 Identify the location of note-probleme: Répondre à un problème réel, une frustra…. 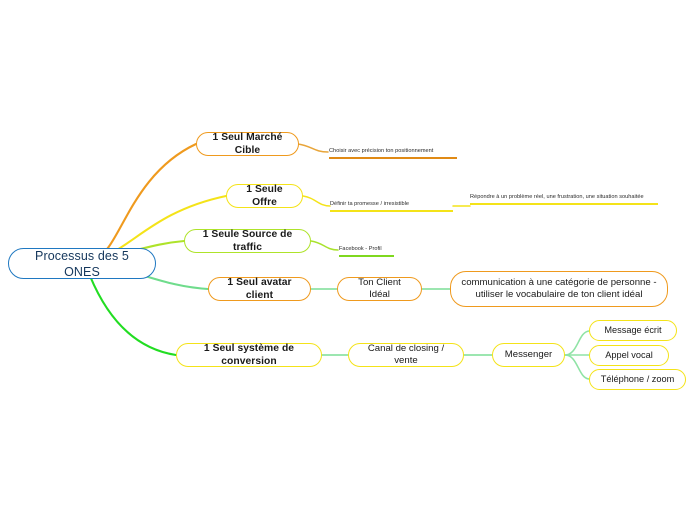
(564, 195).